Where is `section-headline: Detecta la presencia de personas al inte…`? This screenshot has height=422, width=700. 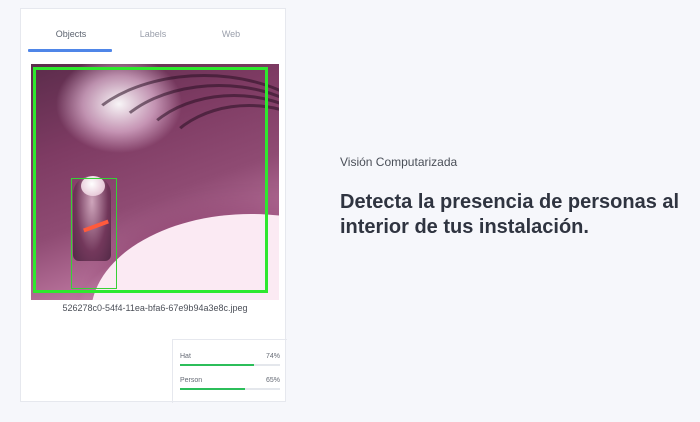 section-headline: Detecta la presencia de personas al inte… is located at coordinates (510, 214).